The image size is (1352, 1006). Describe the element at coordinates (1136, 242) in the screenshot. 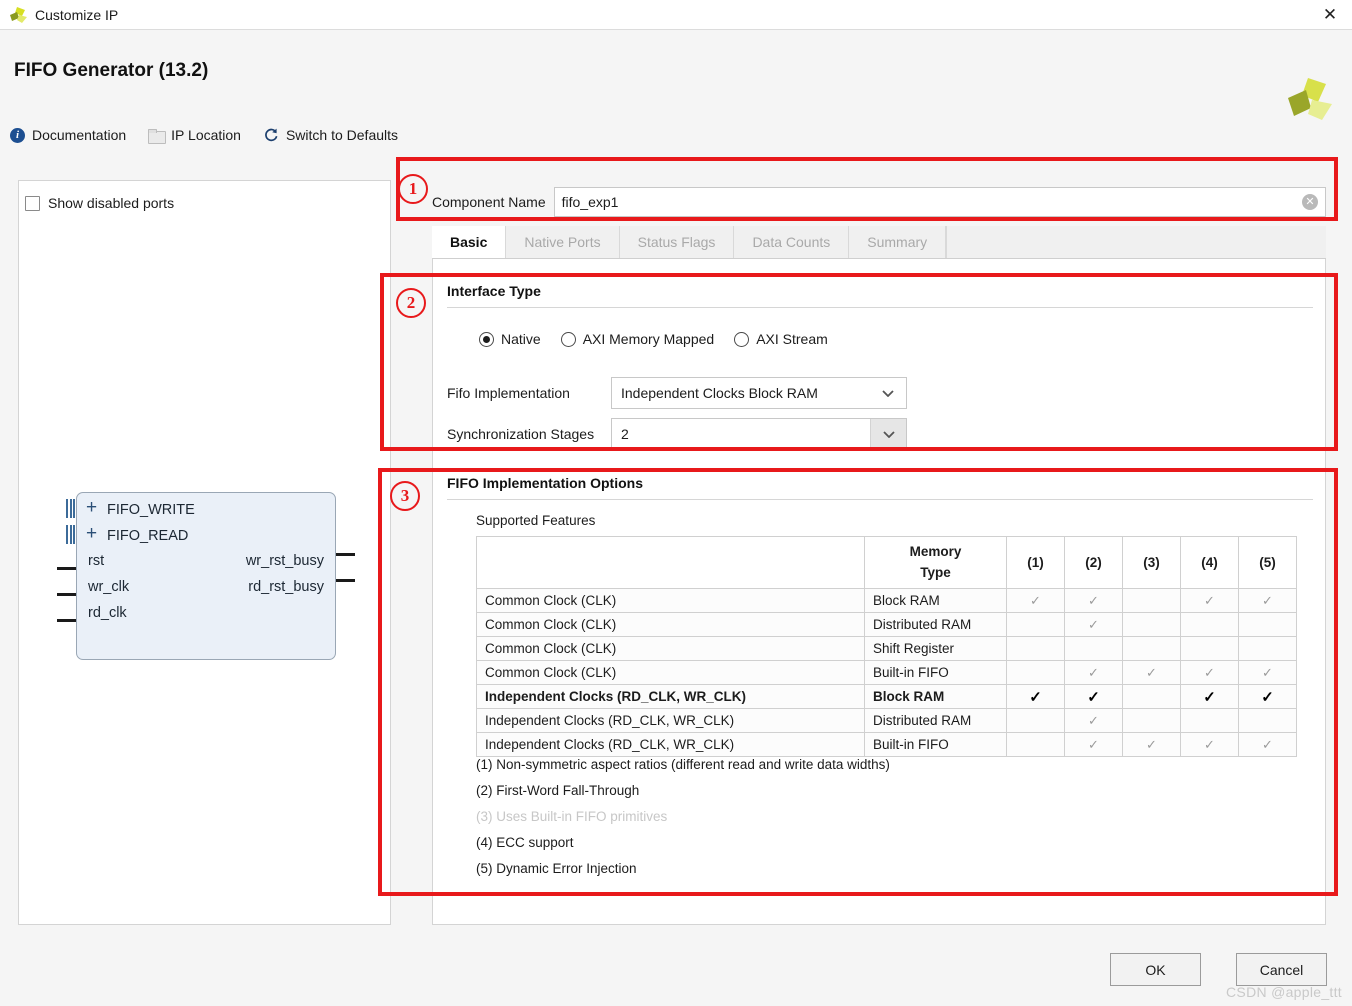

I see `tab-bar-filler` at that location.